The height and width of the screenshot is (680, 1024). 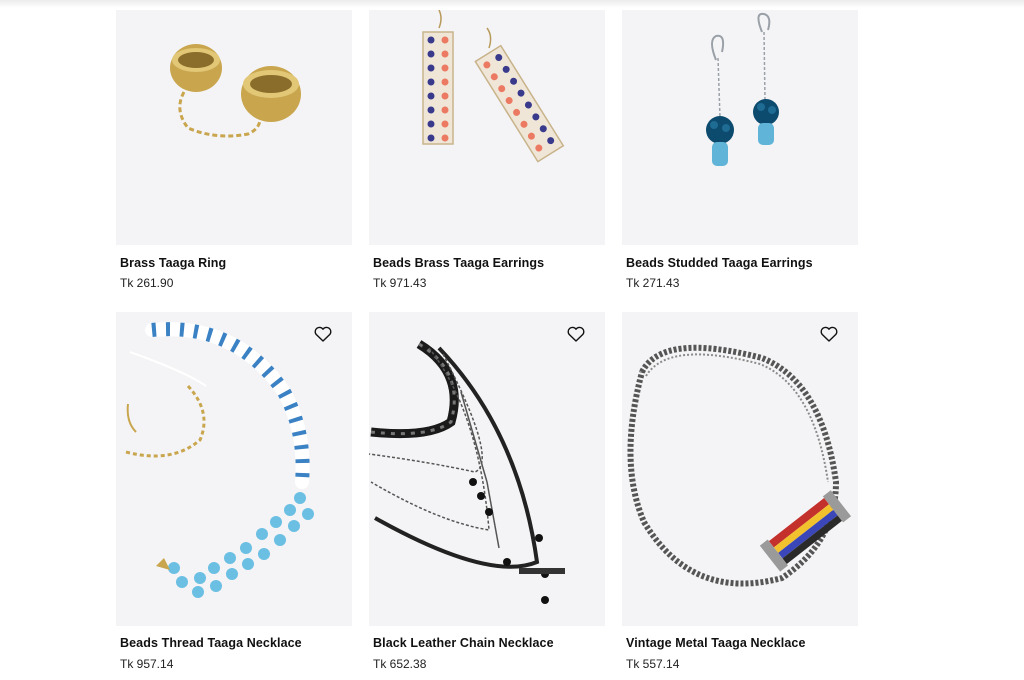 What do you see at coordinates (400, 664) in the screenshot?
I see `product-price: Tk 652.38` at bounding box center [400, 664].